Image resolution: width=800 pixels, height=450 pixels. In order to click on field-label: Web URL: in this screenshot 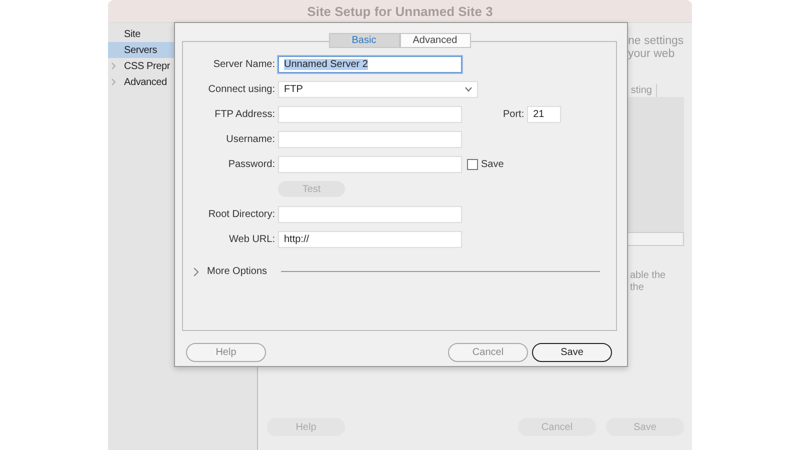, I will do `click(251, 239)`.